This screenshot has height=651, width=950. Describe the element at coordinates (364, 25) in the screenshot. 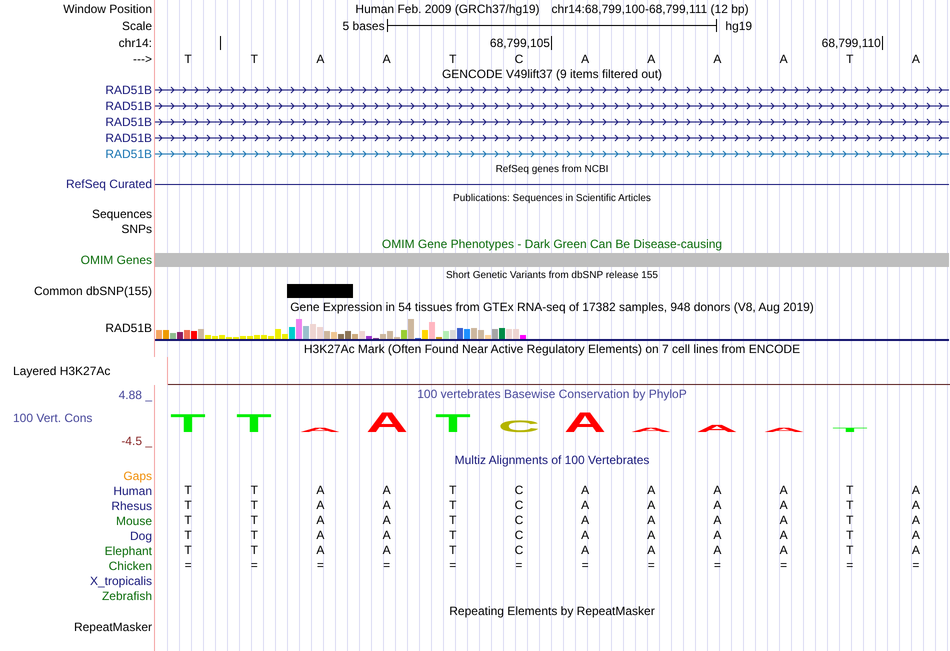

I see `scale-text: 5 bases` at that location.